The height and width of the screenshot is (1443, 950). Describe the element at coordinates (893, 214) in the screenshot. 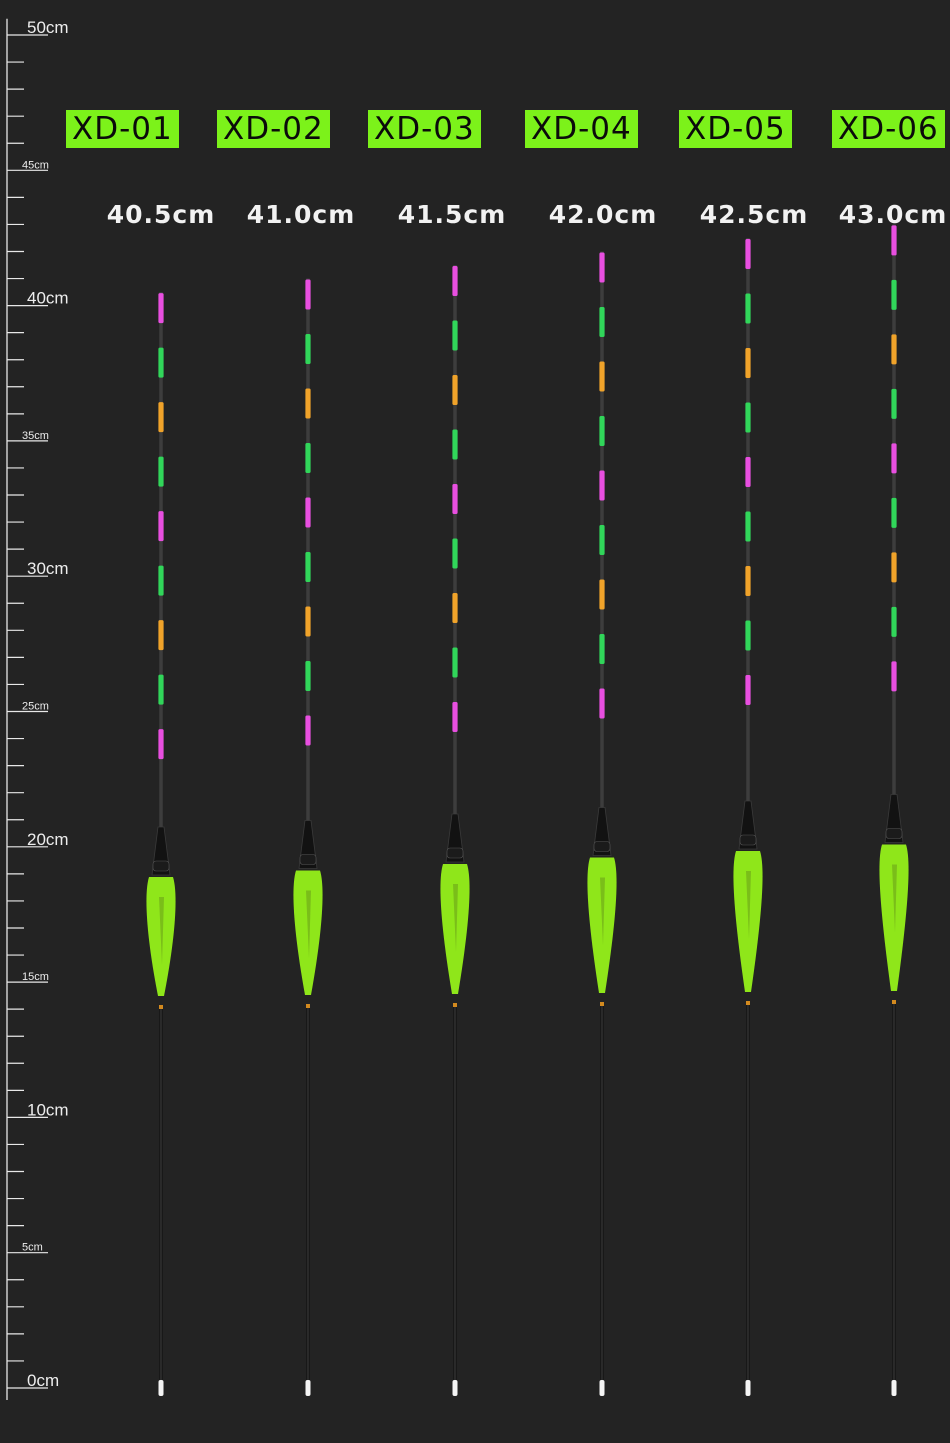

I see `length-label: 43.0cm` at that location.